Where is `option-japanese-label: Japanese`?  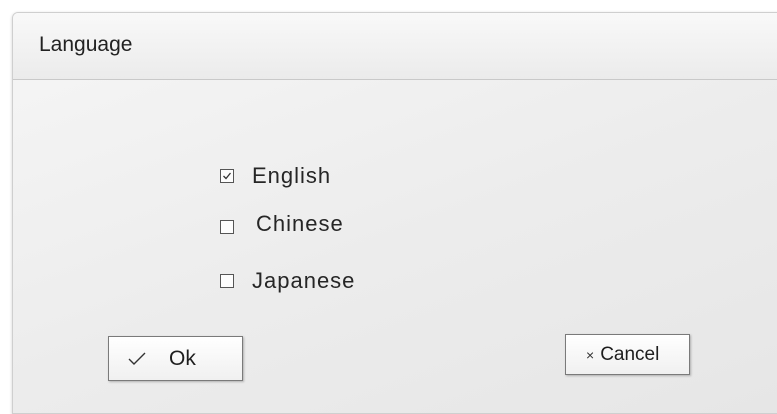 option-japanese-label: Japanese is located at coordinates (304, 280).